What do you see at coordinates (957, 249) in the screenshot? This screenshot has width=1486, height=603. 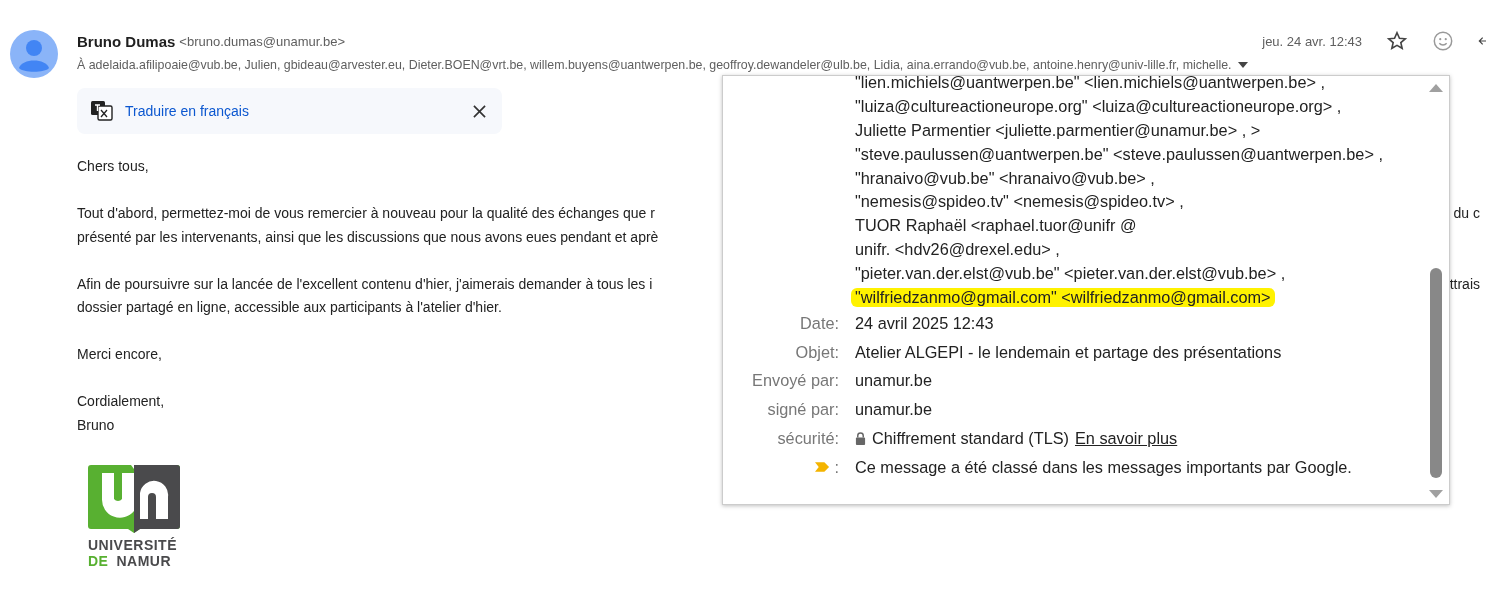 I see `recipient-address: unifr. <hdv26@drexel.edu> ,` at bounding box center [957, 249].